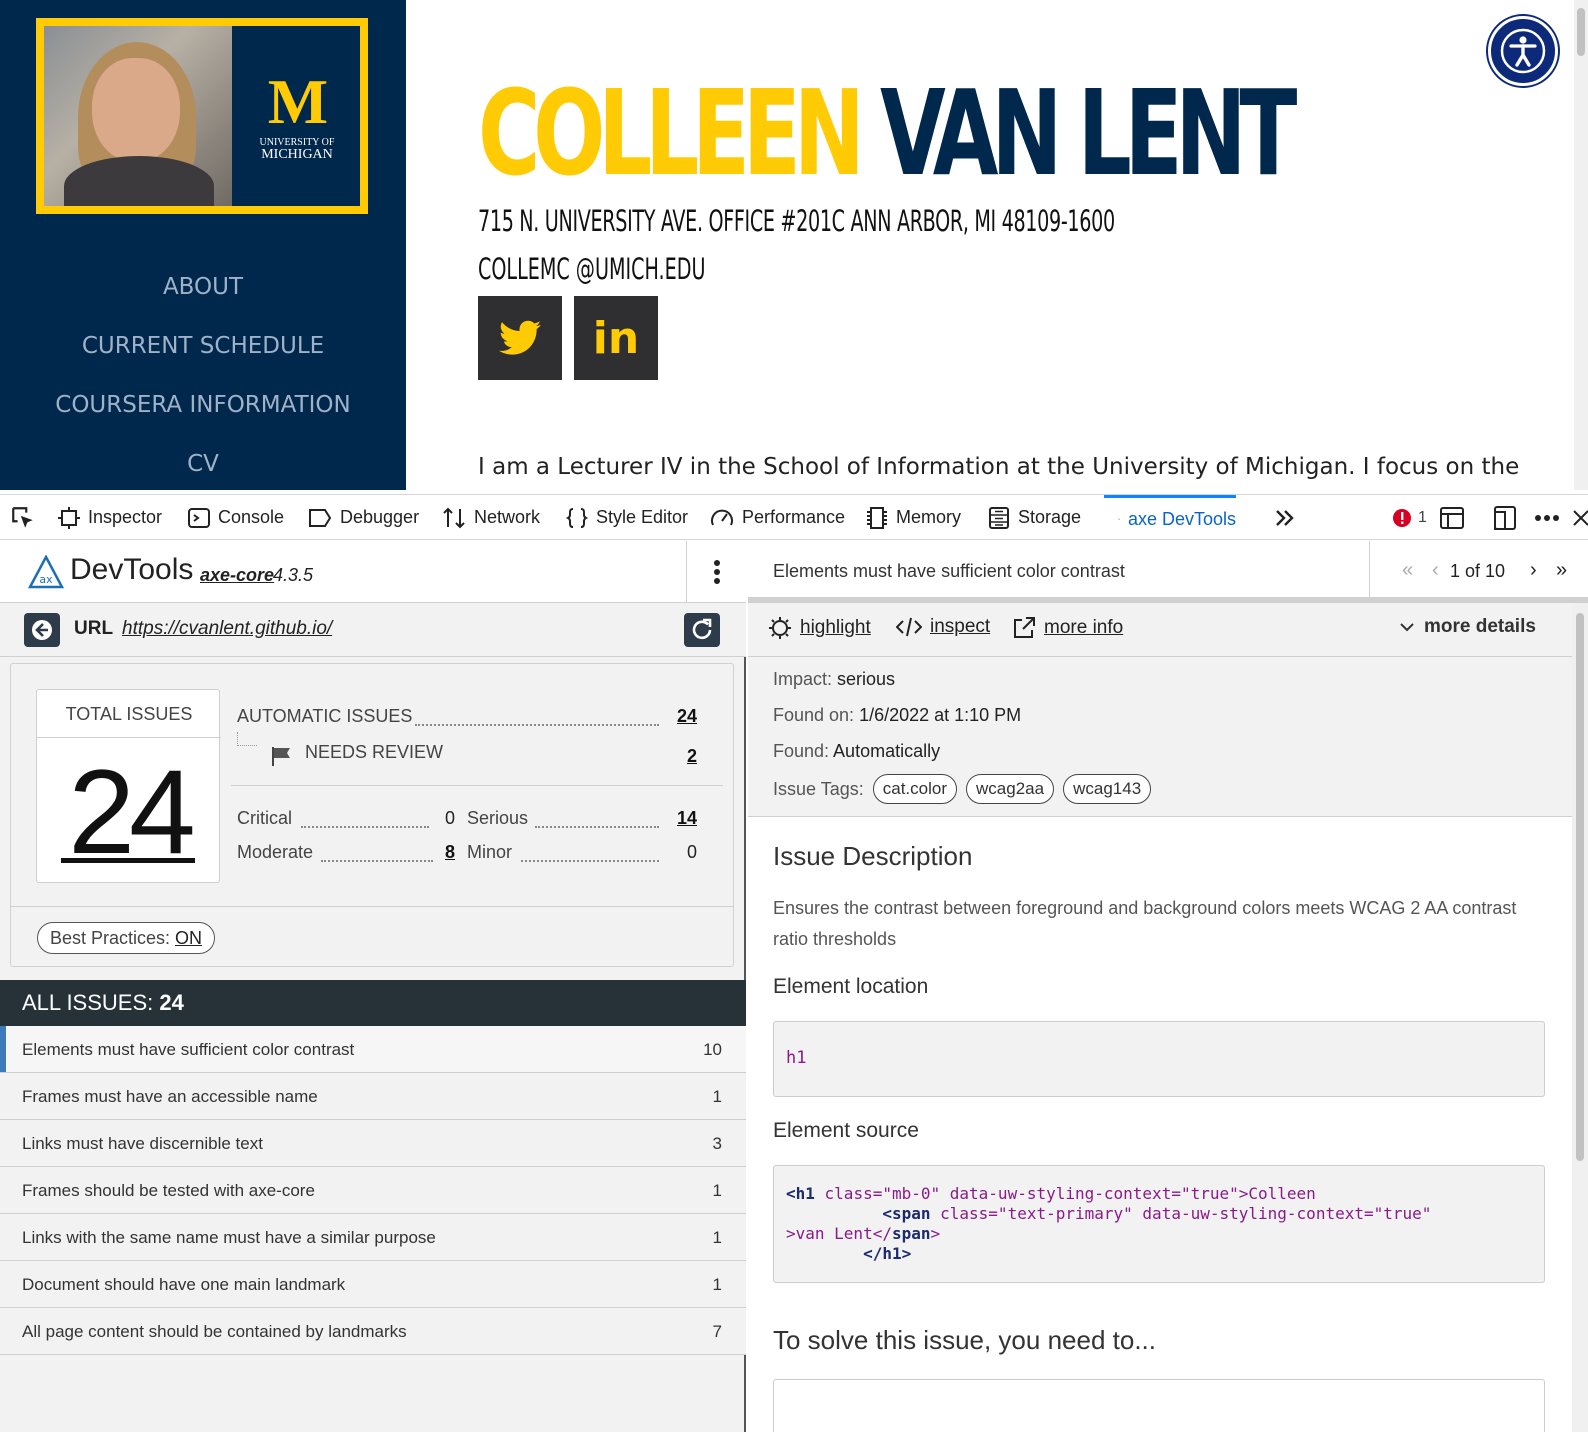 The image size is (1588, 1432). What do you see at coordinates (373, 1190) in the screenshot?
I see `issue-row-frame-tested: Frames should be tested with axe-core 1` at bounding box center [373, 1190].